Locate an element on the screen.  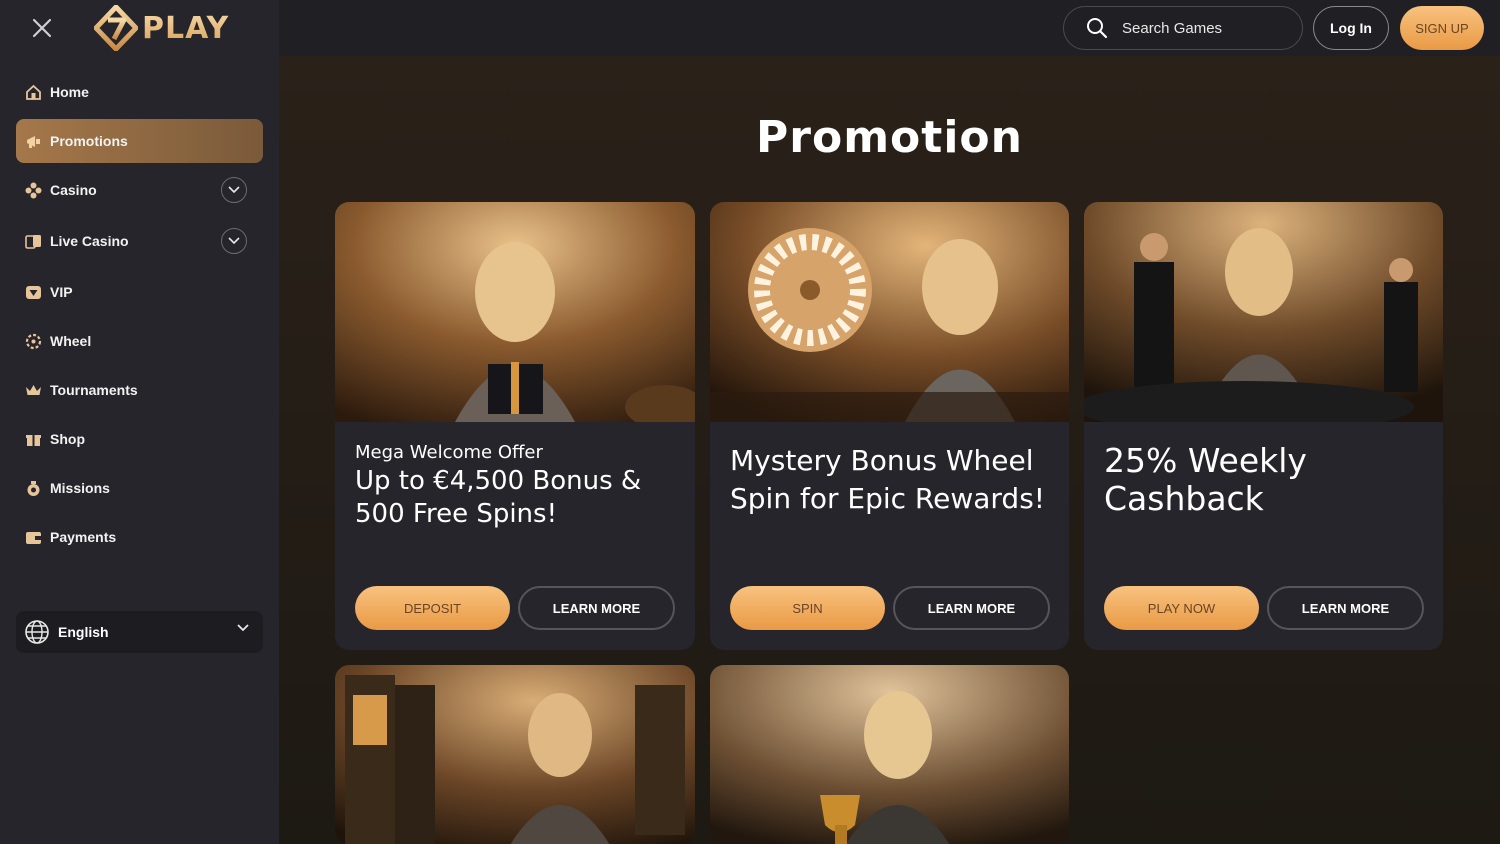
gift-icon is located at coordinates (33, 439).